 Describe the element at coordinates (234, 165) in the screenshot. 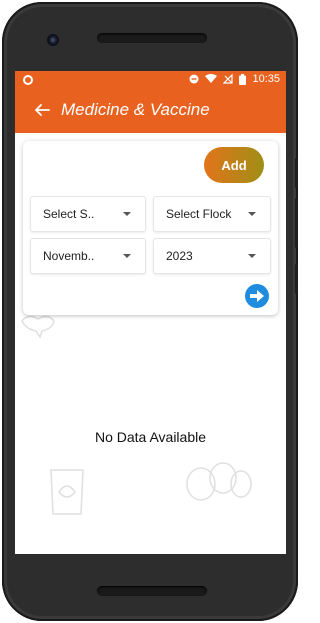

I see `add-button: Add` at that location.